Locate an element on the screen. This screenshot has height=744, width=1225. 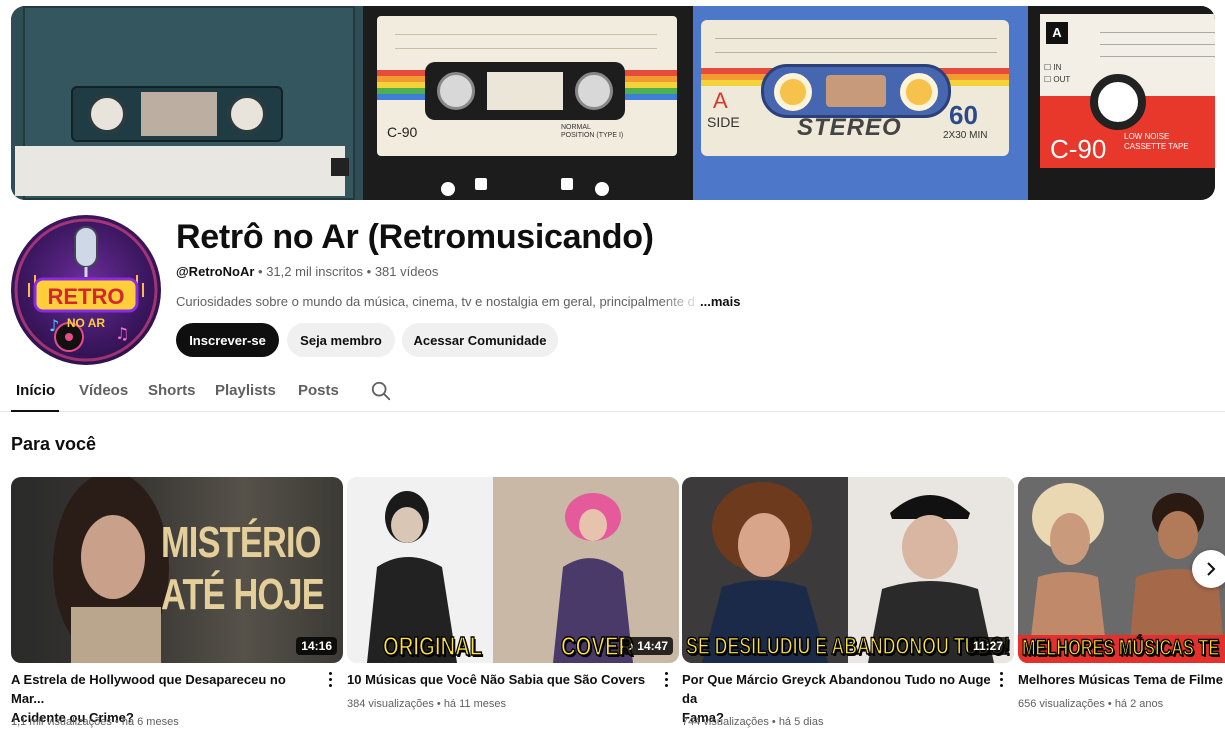
tape-in-out: ☐ IN ☐ OUT is located at coordinates (1057, 73).